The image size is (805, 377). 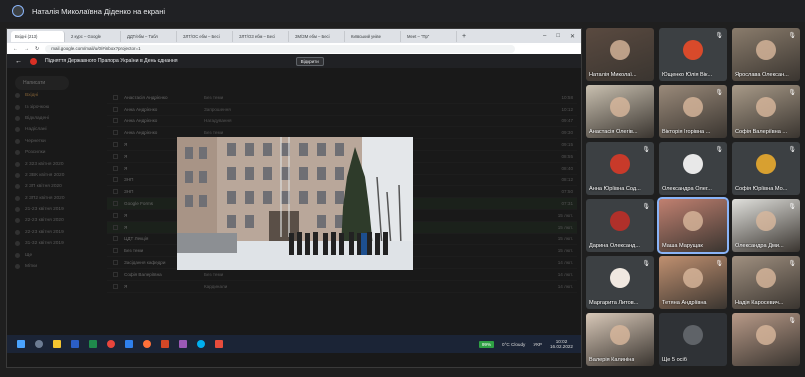 What do you see at coordinates (402, 11) in the screenshot?
I see `presentation-bar: Наталія Миколаївна Діденко на екрані` at bounding box center [402, 11].